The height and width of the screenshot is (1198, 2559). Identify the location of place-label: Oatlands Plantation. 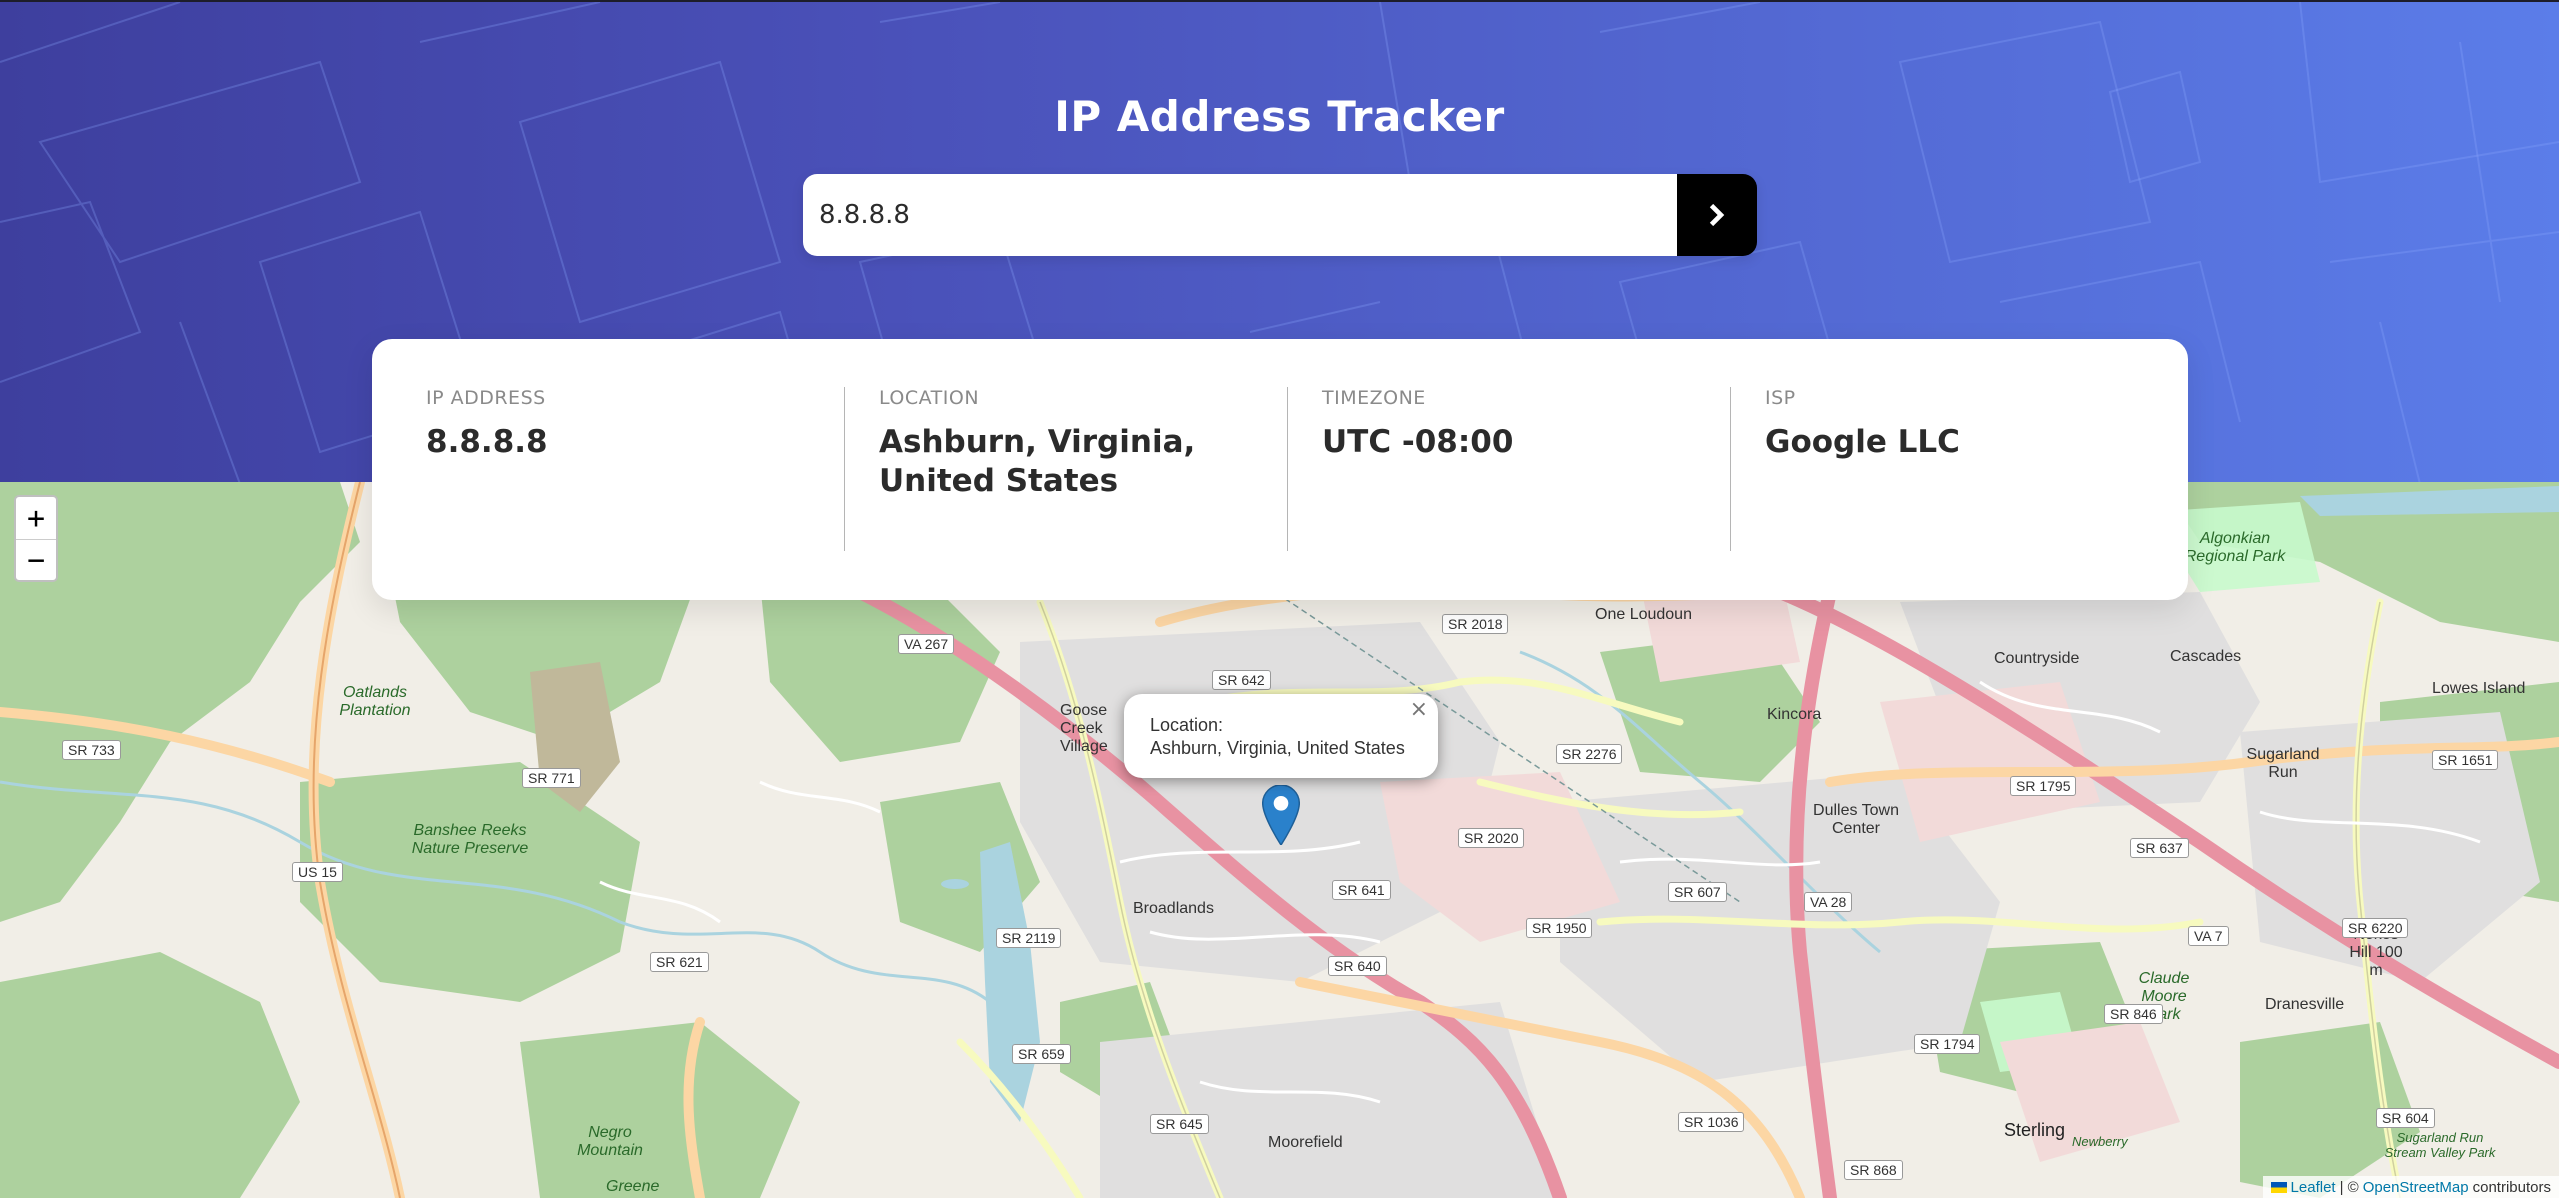
(375, 701).